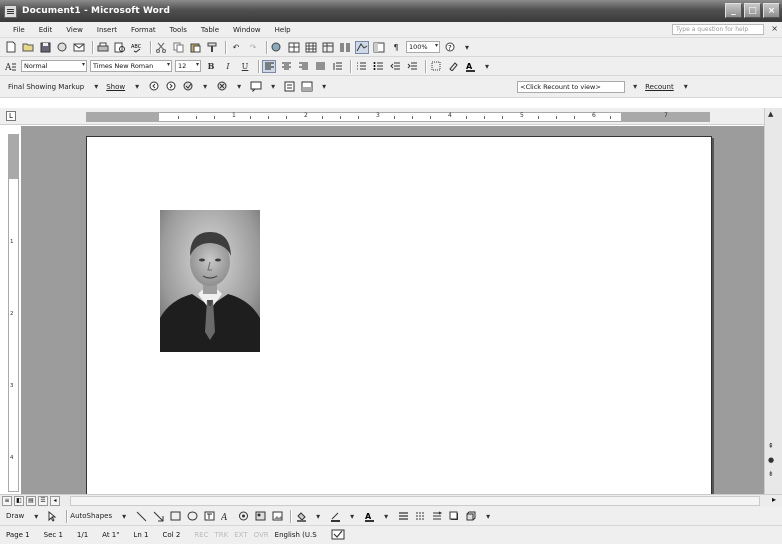  What do you see at coordinates (453, 66) in the screenshot?
I see `highlight-icon` at bounding box center [453, 66].